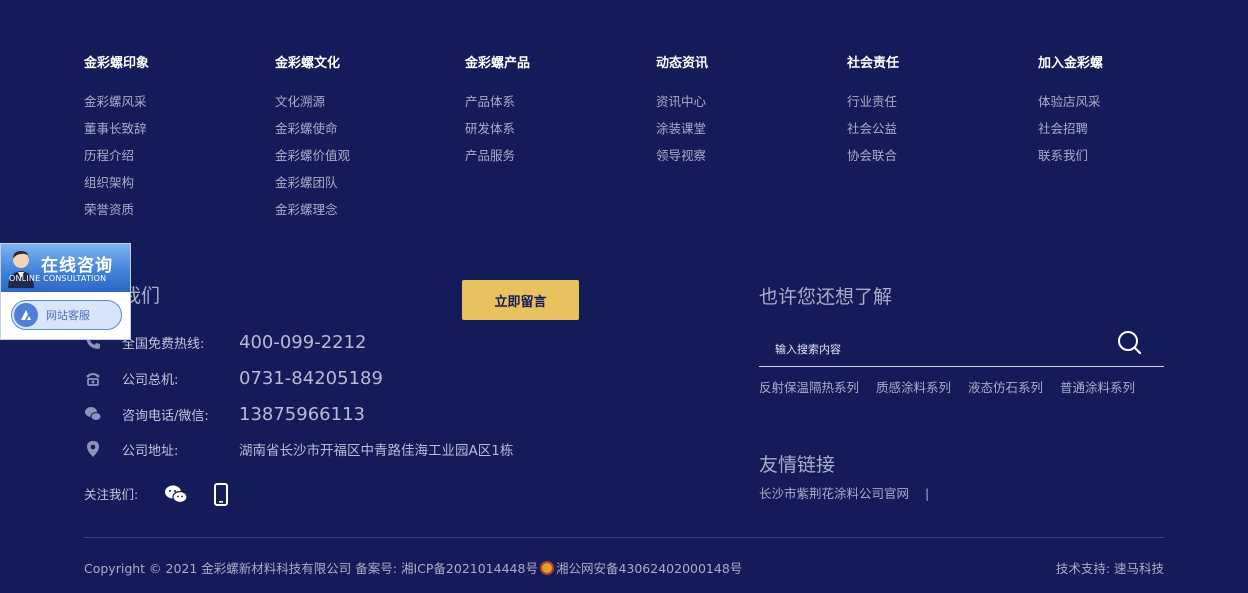  What do you see at coordinates (150, 380) in the screenshot?
I see `contact-label: 公司总机:` at bounding box center [150, 380].